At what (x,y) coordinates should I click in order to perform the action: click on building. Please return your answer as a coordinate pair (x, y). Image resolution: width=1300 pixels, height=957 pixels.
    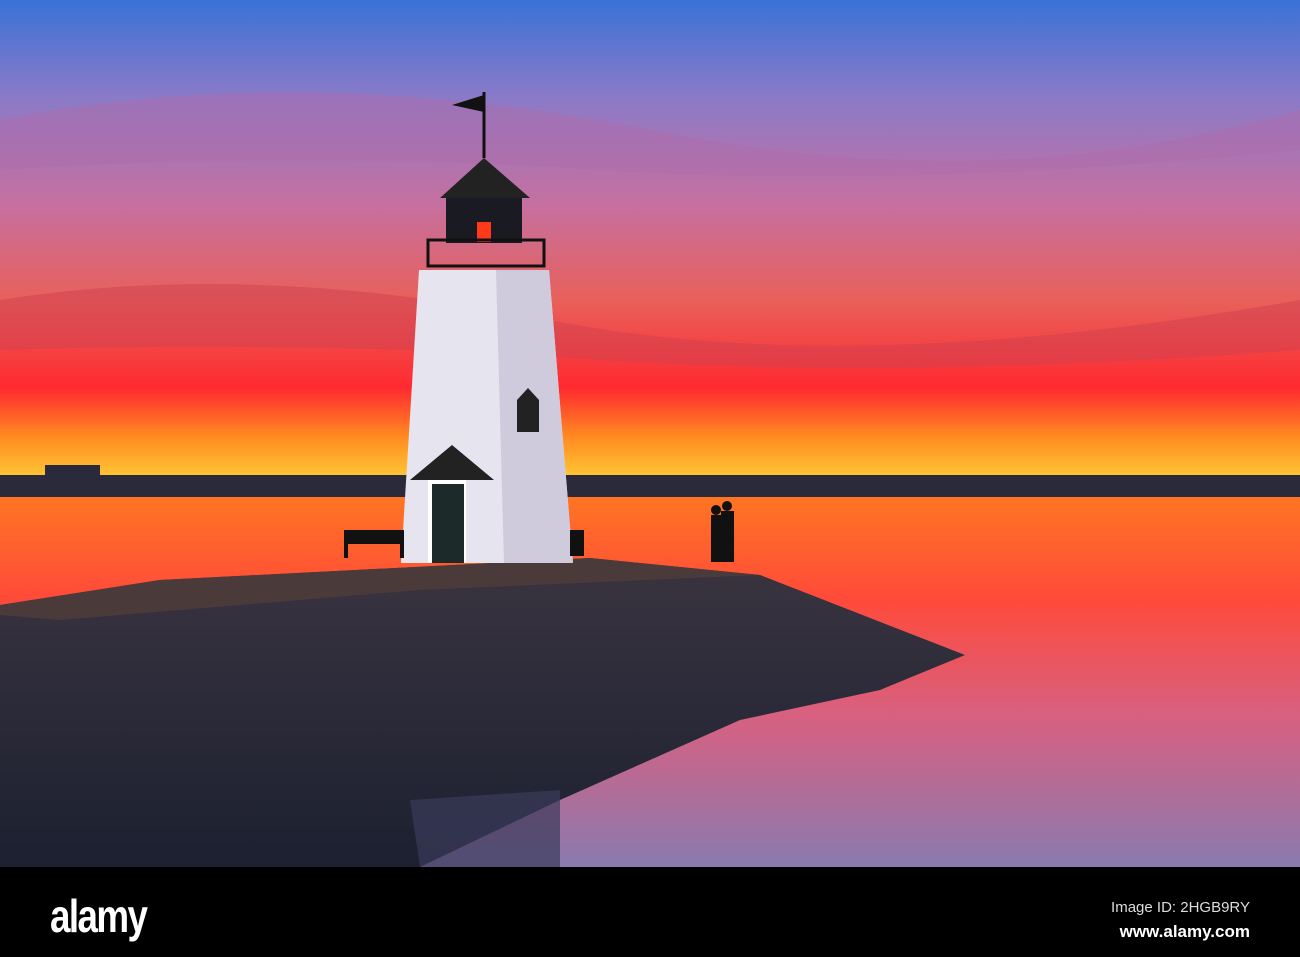
    Looking at the image, I should click on (72, 471).